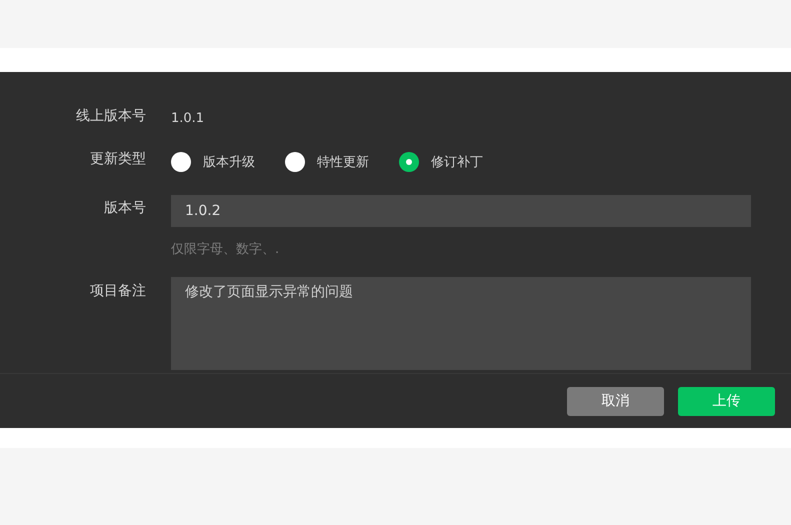 This screenshot has height=525, width=791. Describe the element at coordinates (124, 208) in the screenshot. I see `field-label: 版本号` at that location.